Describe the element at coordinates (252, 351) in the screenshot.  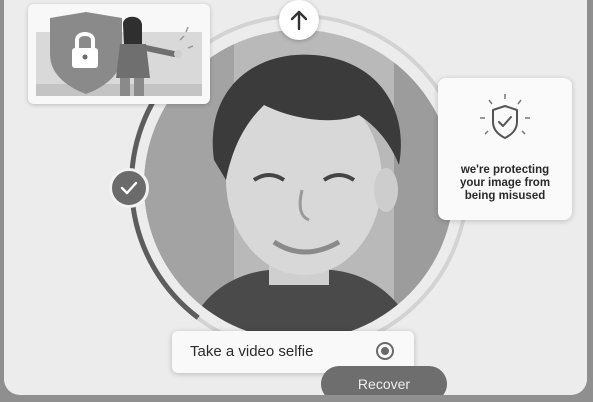
I see `take-video-selfie-label: Take a video selfie` at that location.